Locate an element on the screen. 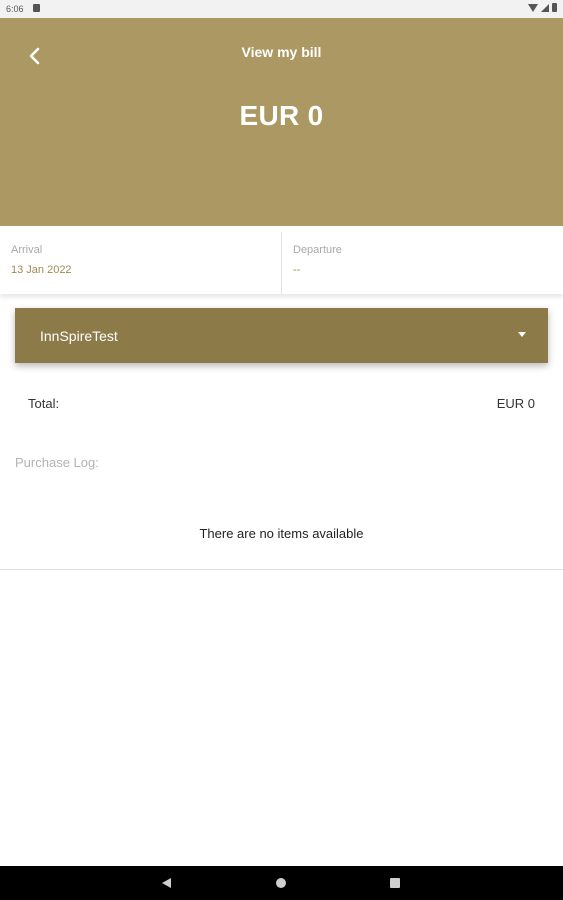 This screenshot has height=900, width=563. page-title: View my bill is located at coordinates (281, 52).